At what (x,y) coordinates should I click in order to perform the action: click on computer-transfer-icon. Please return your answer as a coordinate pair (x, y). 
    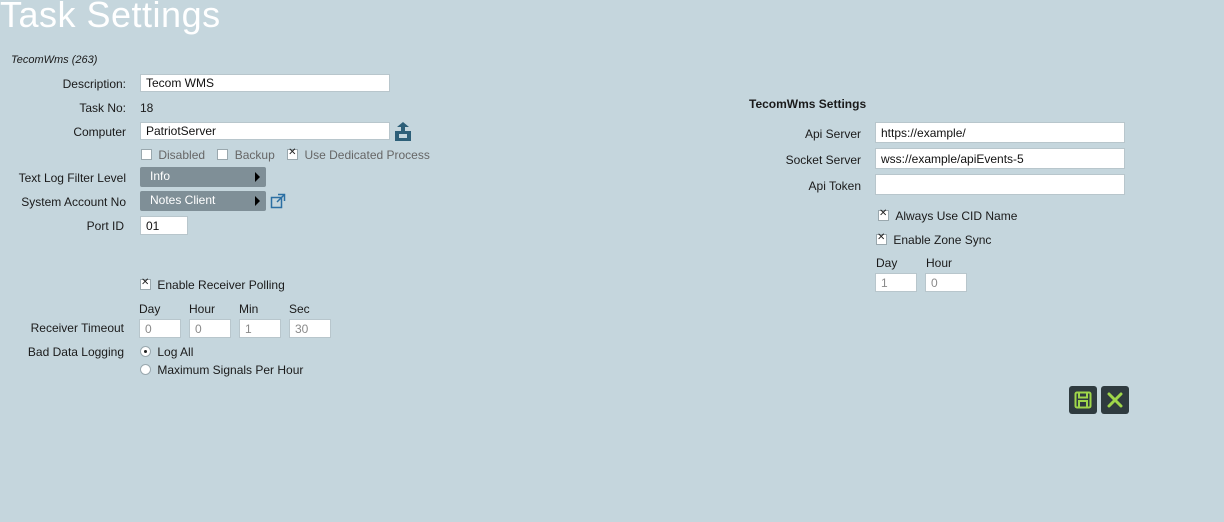
    Looking at the image, I should click on (403, 131).